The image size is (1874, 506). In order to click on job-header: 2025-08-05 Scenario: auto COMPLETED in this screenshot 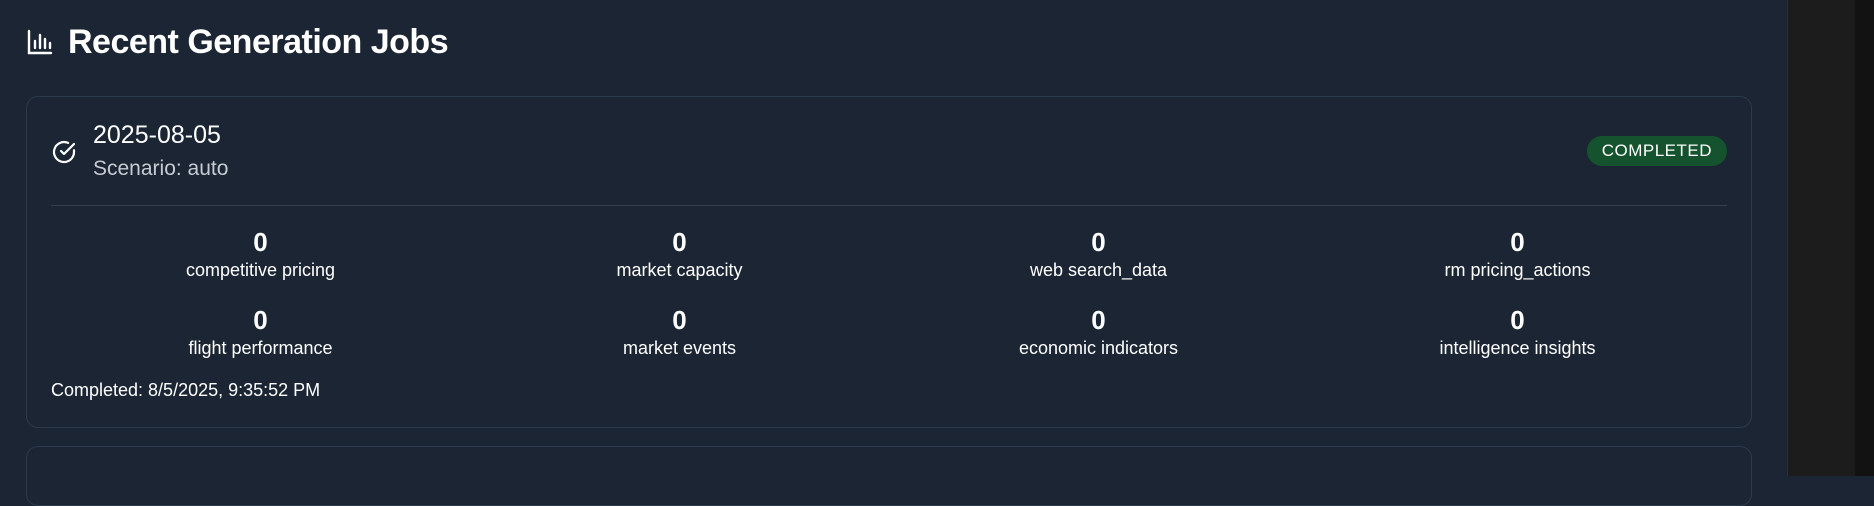, I will do `click(889, 152)`.